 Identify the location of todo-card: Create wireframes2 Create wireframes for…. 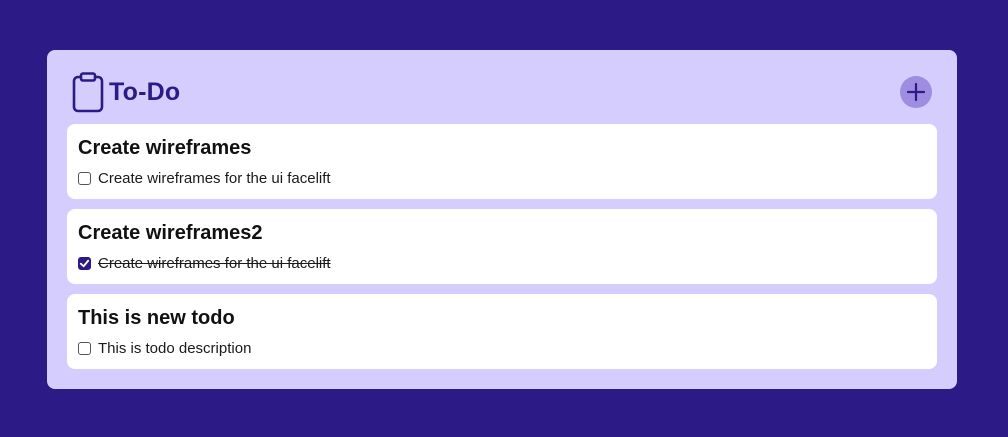
(502, 246).